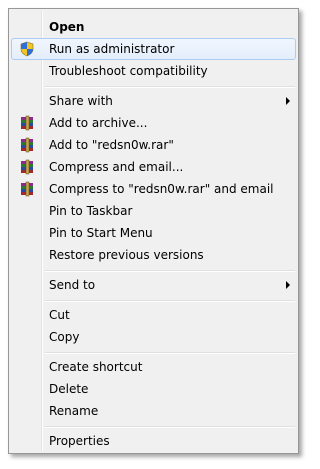 Image resolution: width=320 pixels, height=469 pixels. Describe the element at coordinates (96, 367) in the screenshot. I see `menu-item-label: Create shortcut` at that location.